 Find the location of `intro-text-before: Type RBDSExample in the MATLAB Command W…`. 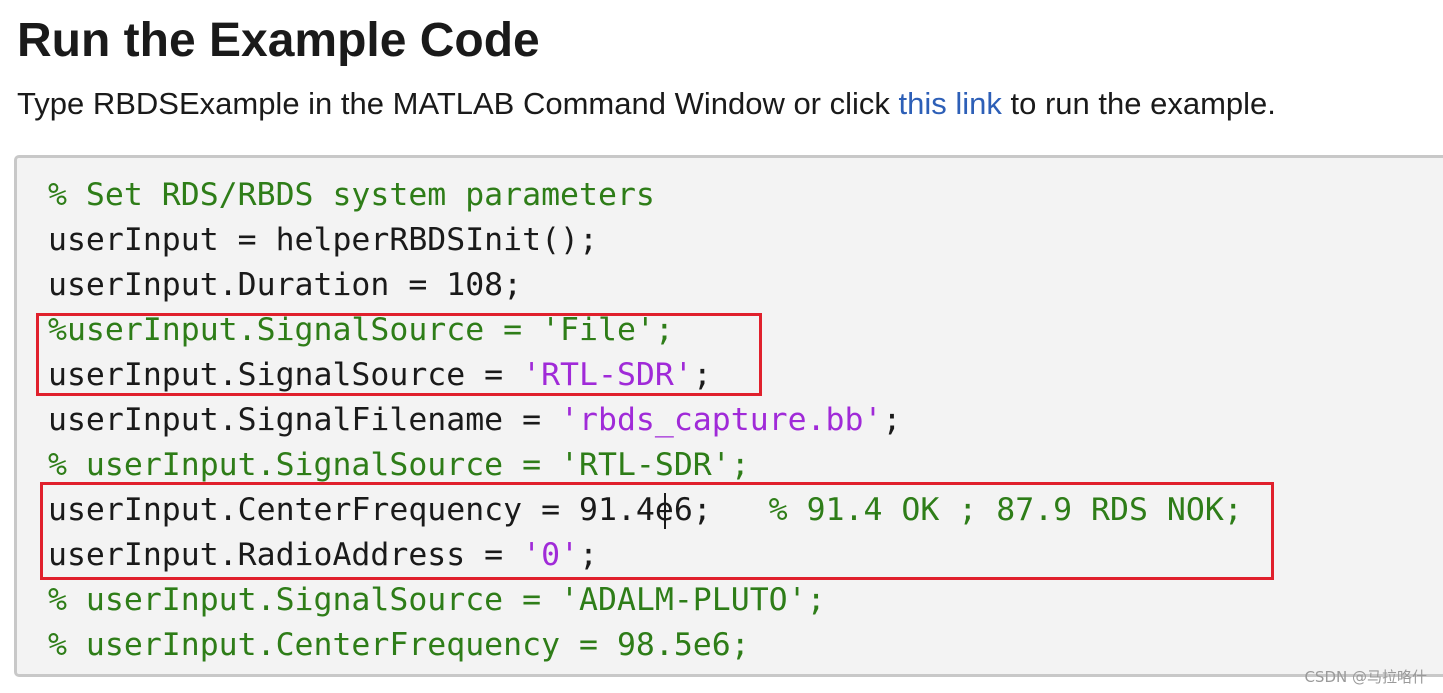

intro-text-before: Type RBDSExample in the MATLAB Command W… is located at coordinates (458, 103).